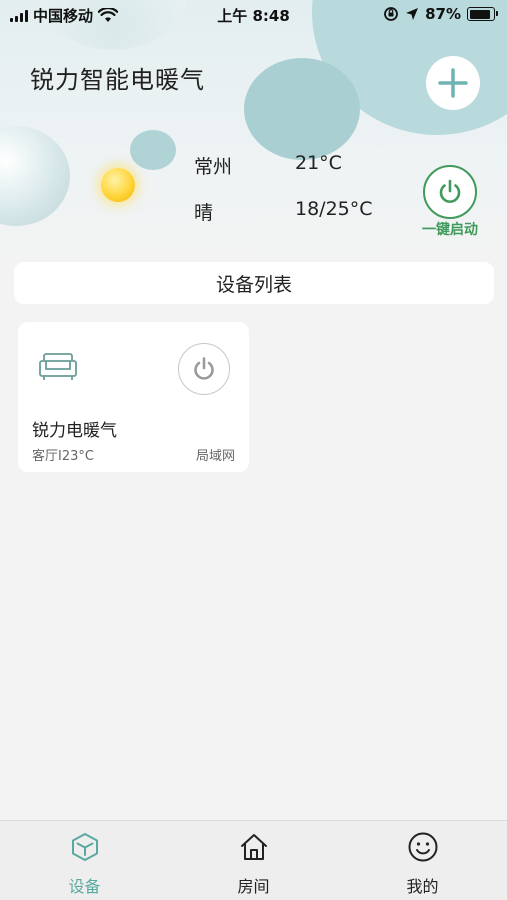 The height and width of the screenshot is (900, 507). I want to click on weather-city: 常州, so click(213, 167).